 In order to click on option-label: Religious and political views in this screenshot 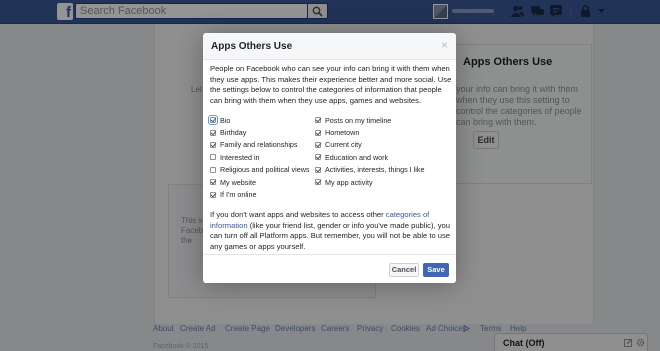, I will do `click(265, 170)`.